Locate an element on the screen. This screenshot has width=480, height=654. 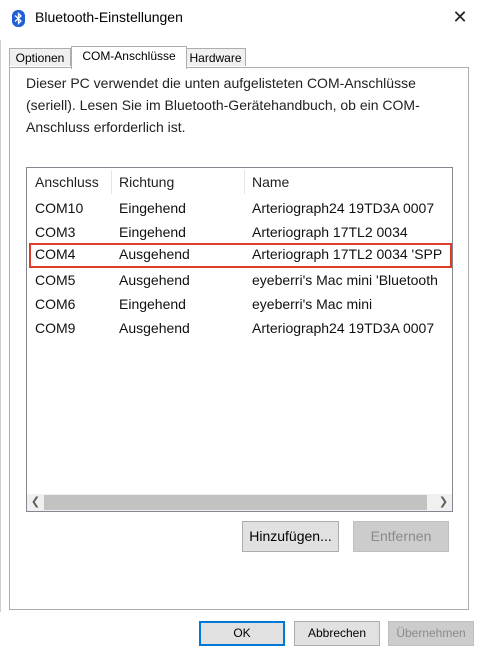
bluetooth-icon is located at coordinates (18, 18).